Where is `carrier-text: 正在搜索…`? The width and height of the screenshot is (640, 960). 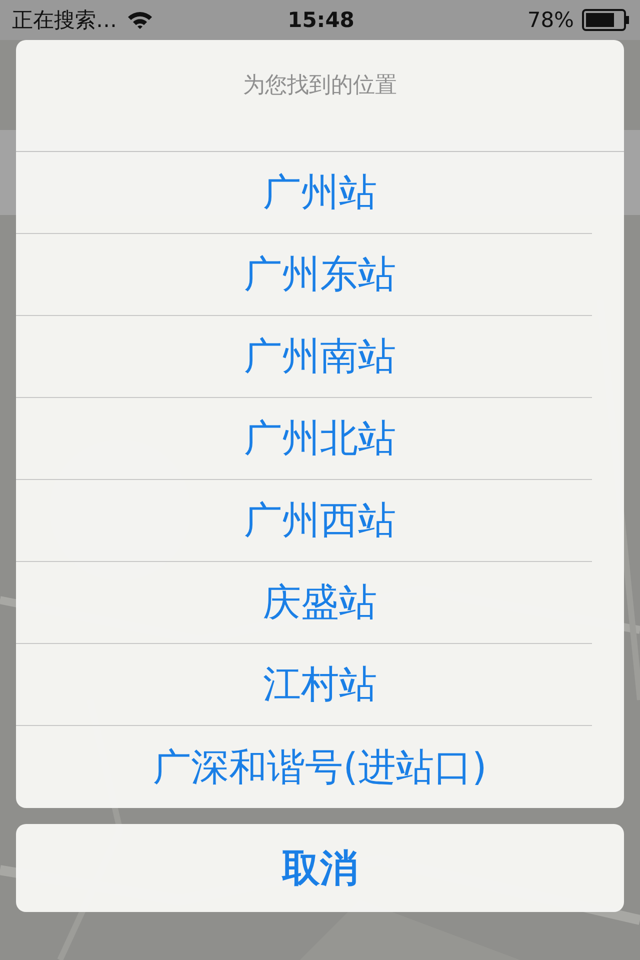
carrier-text: 正在搜索… is located at coordinates (64, 20).